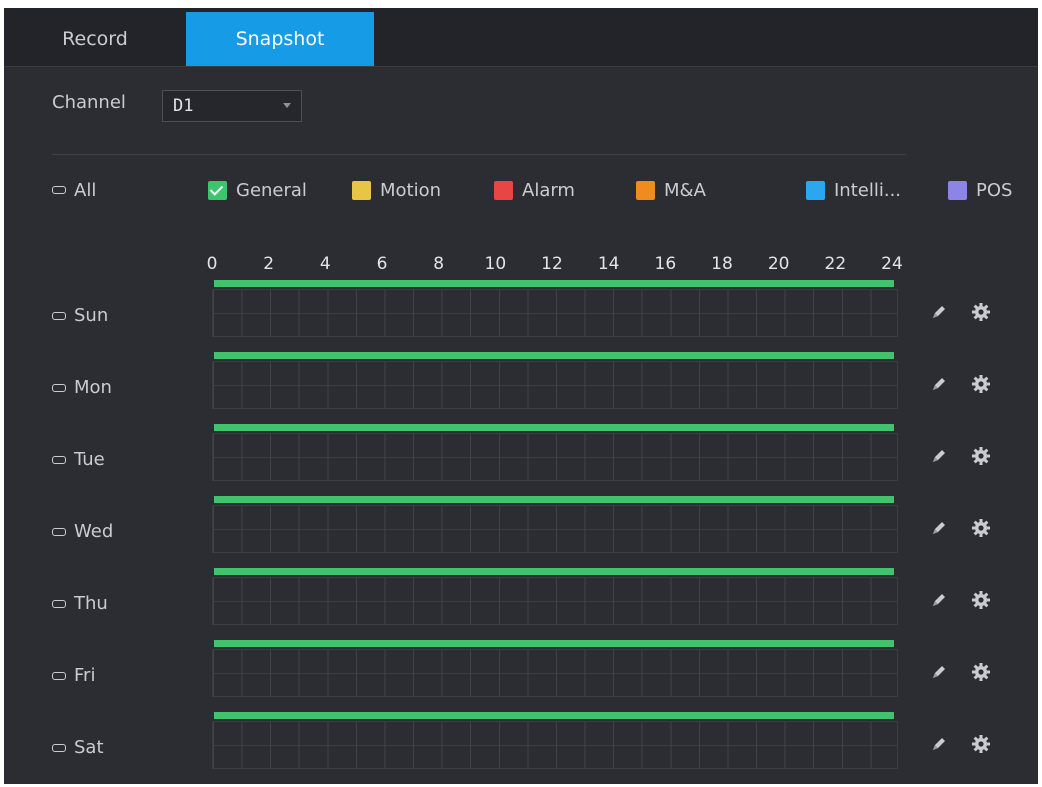 Image resolution: width=1042 pixels, height=787 pixels. Describe the element at coordinates (91, 315) in the screenshot. I see `day-label: Sun` at that location.